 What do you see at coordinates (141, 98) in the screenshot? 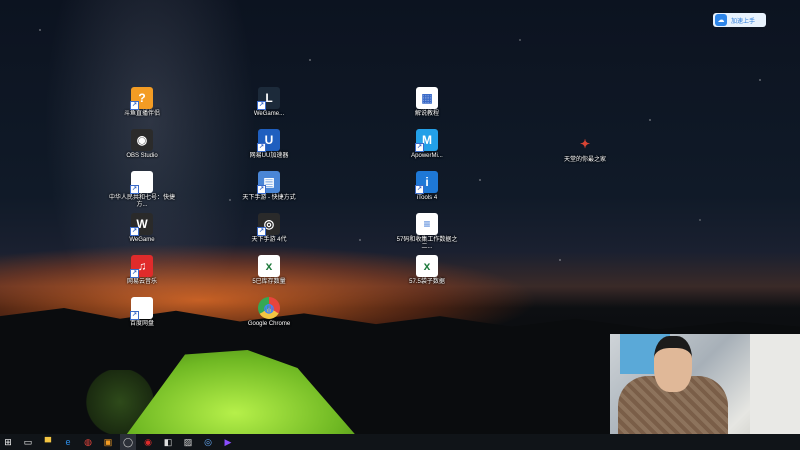
I see `zhibo-icon: ? ↗` at bounding box center [141, 98].